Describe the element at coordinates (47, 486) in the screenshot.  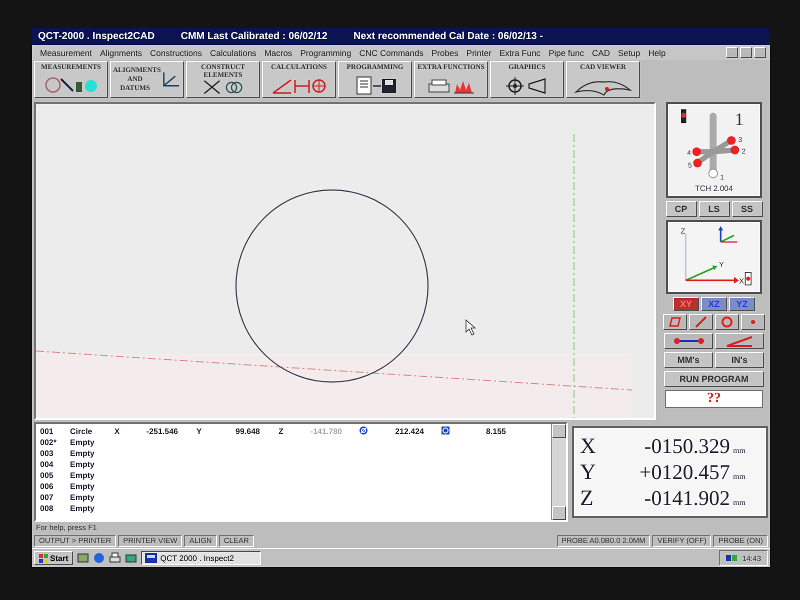
I see `feature-number: 006` at that location.